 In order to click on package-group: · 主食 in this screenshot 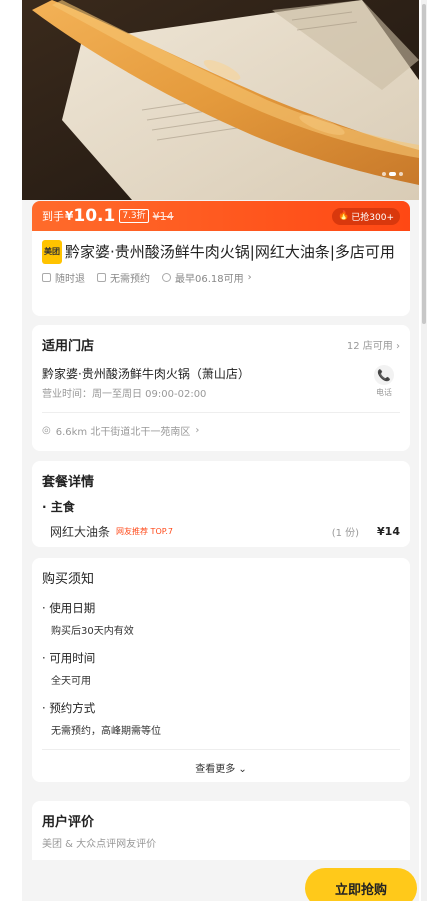, I will do `click(58, 507)`.